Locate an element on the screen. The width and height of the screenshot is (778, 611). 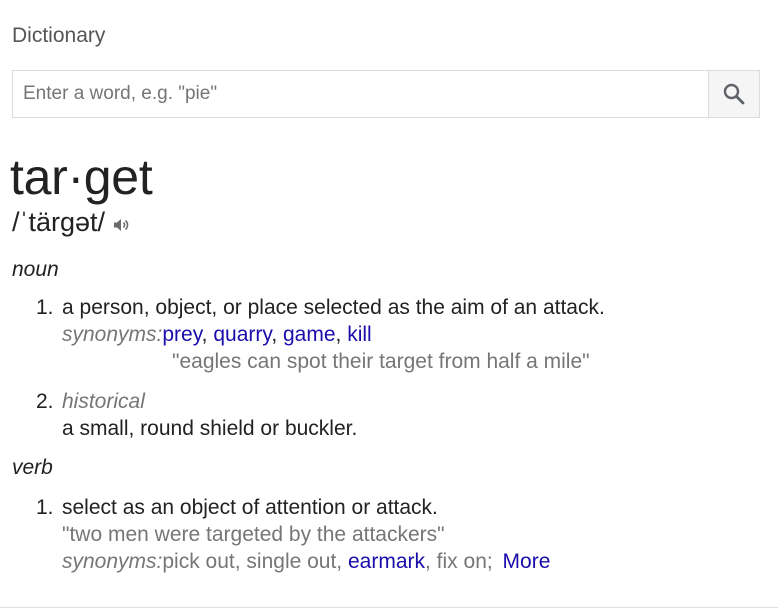
synonym-link: prey is located at coordinates (181, 334).